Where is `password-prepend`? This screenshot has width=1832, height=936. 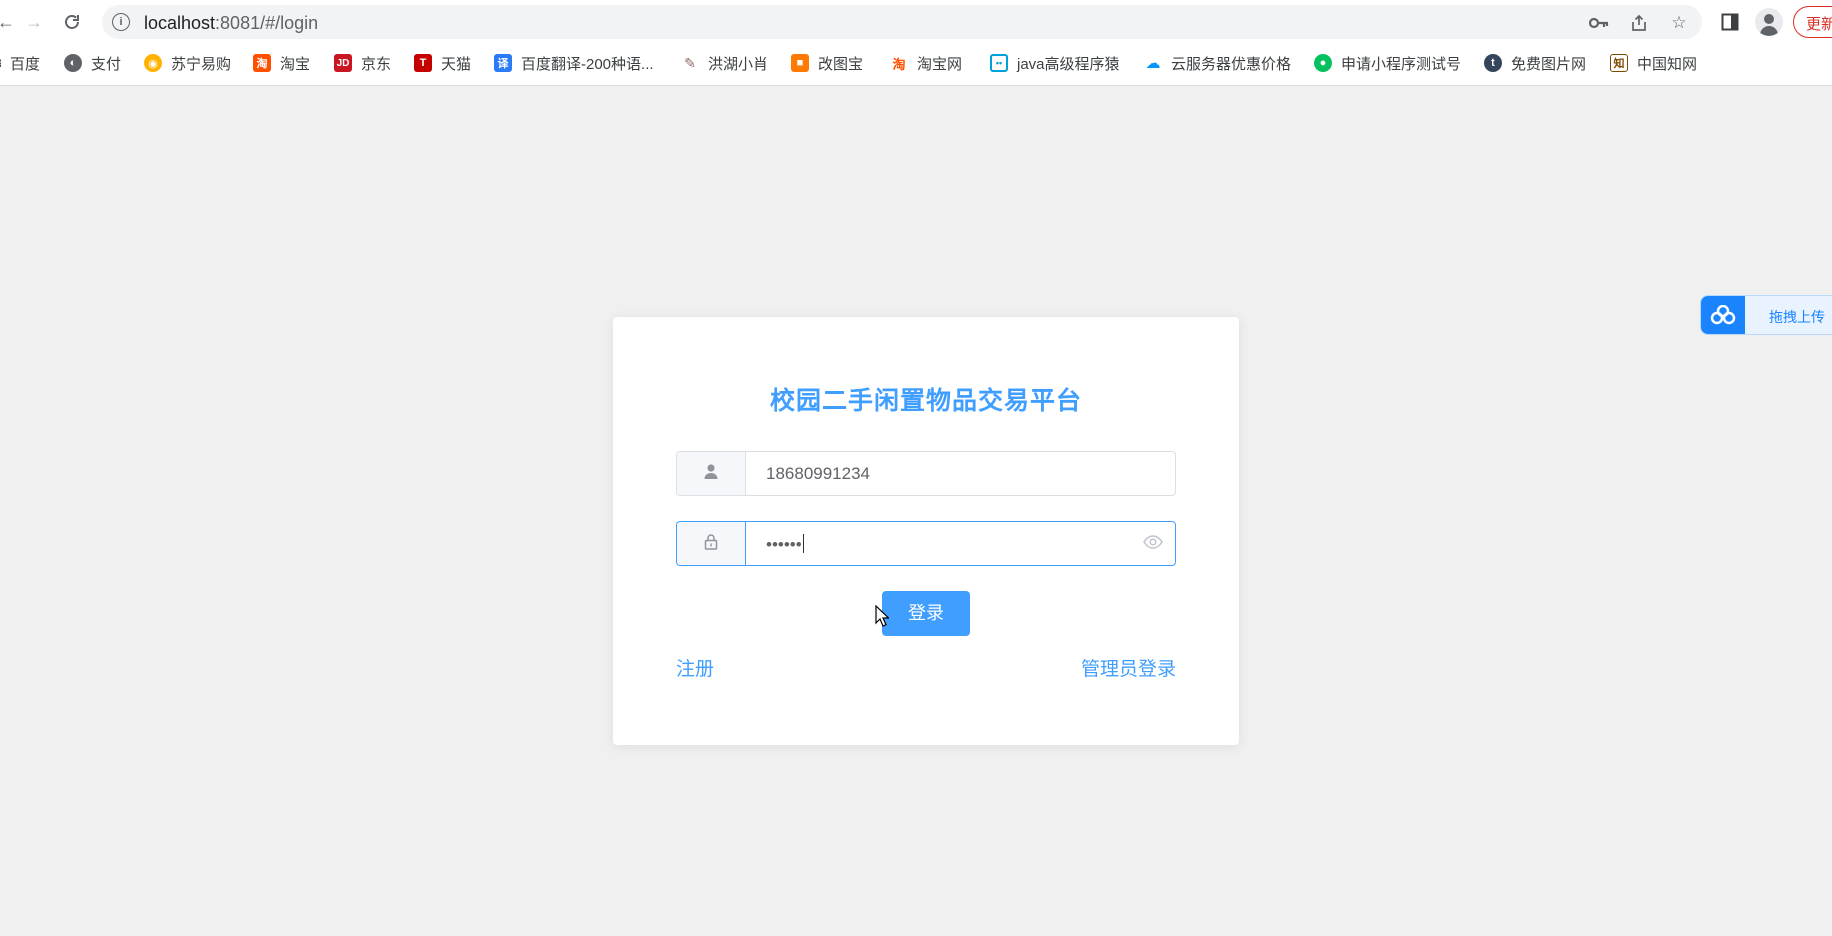 password-prepend is located at coordinates (711, 543).